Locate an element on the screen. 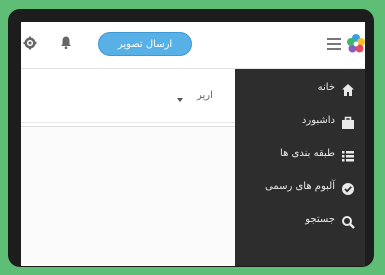  dropdown-caret-icon is located at coordinates (180, 100).